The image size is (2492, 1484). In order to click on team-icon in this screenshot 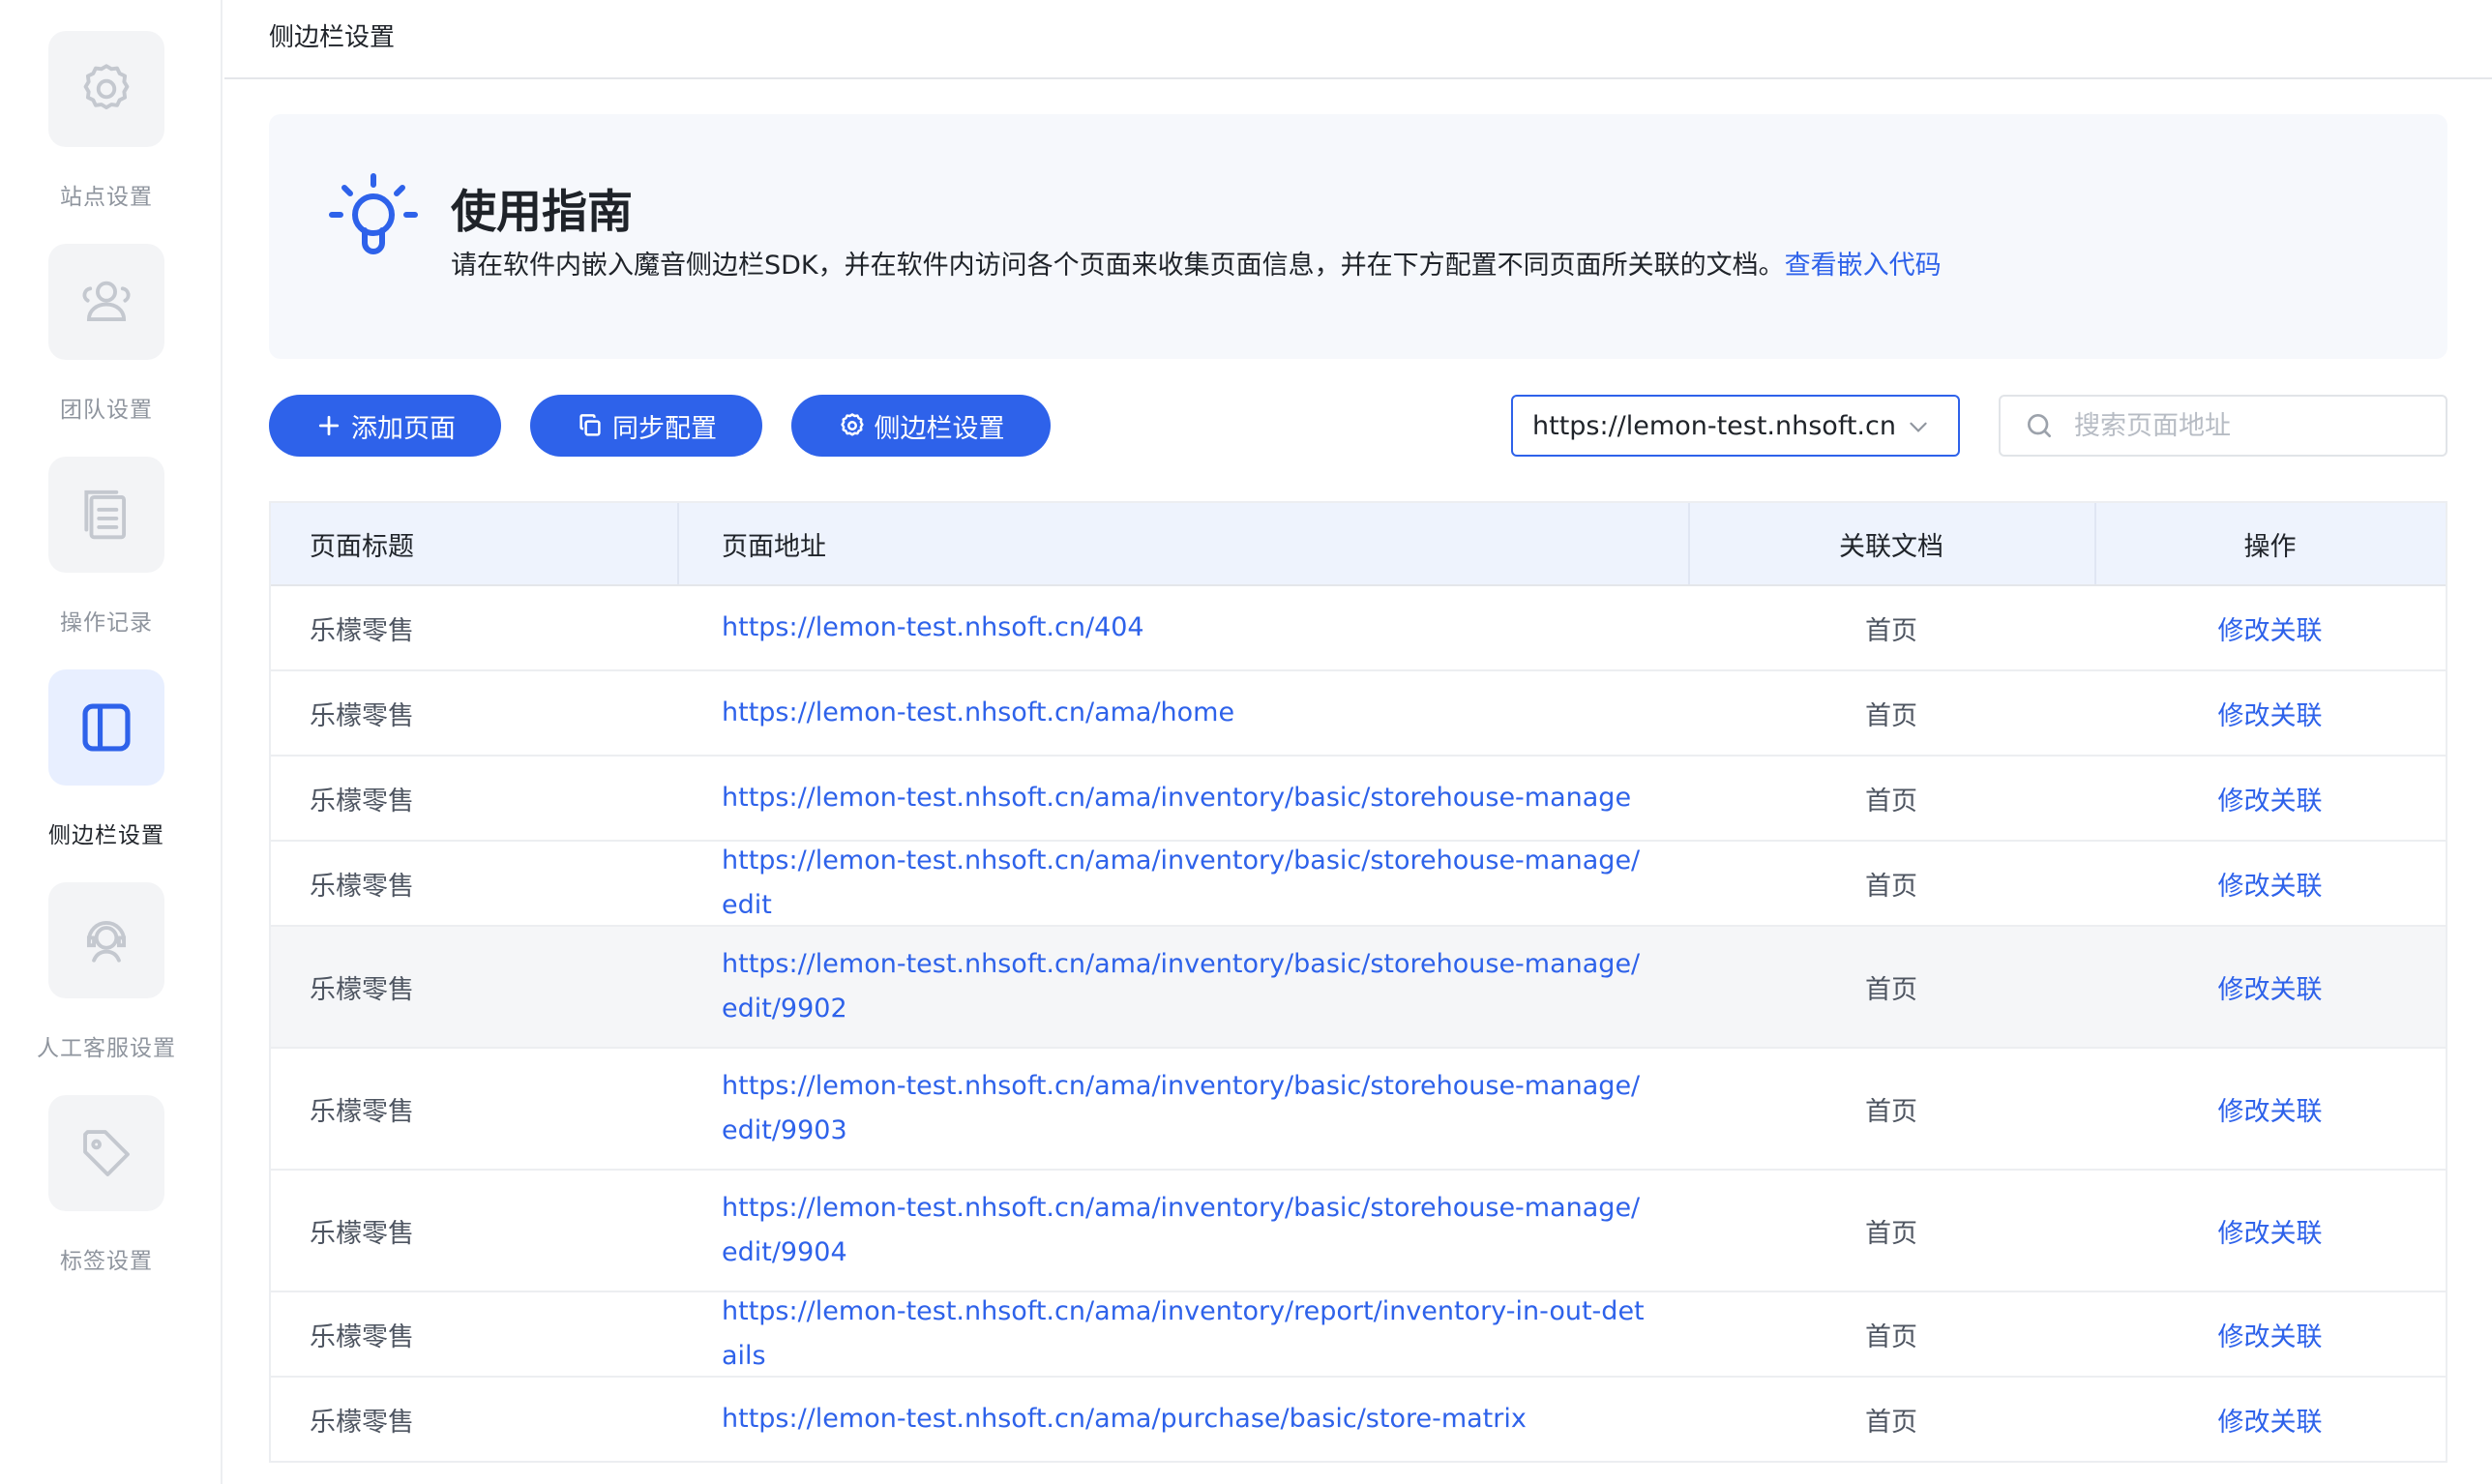, I will do `click(106, 301)`.